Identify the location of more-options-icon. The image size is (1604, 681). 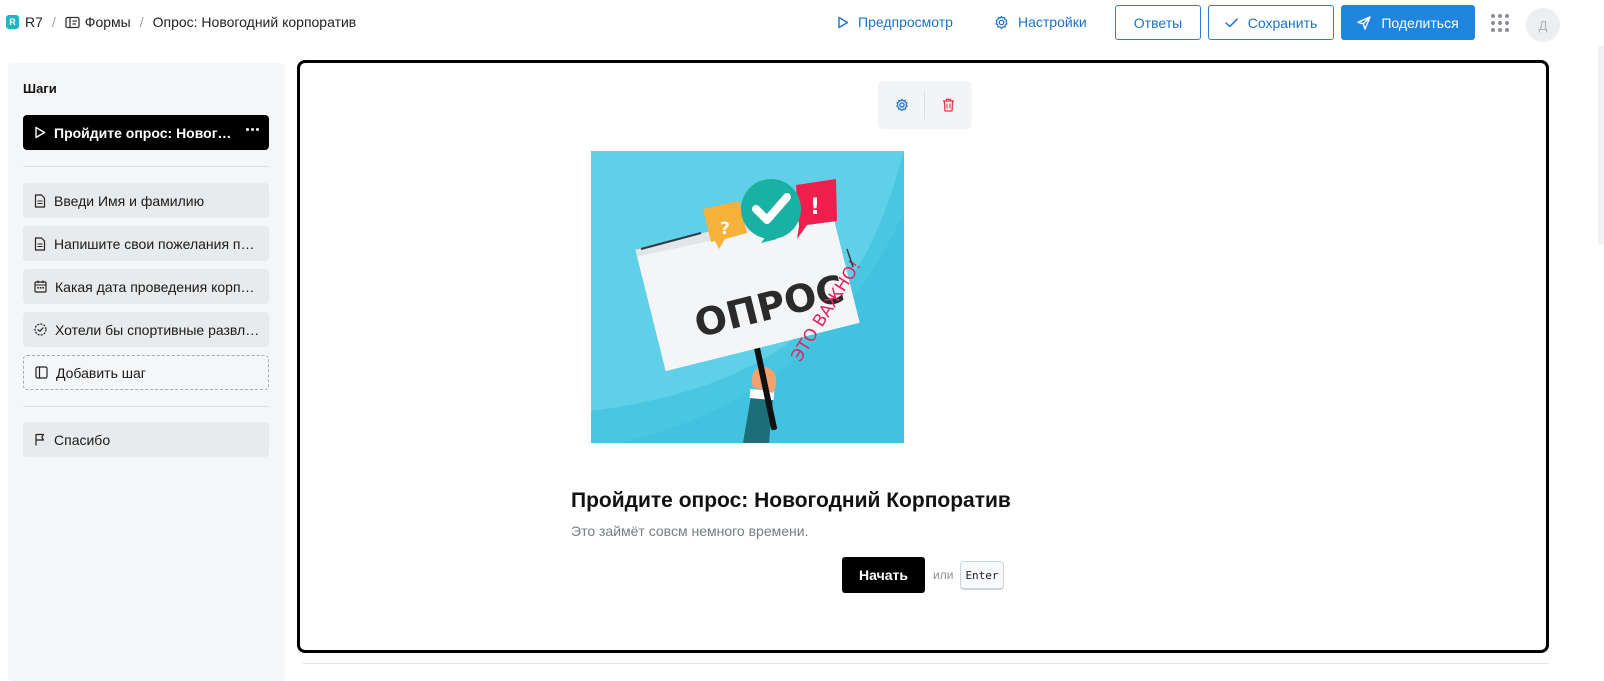
(252, 129).